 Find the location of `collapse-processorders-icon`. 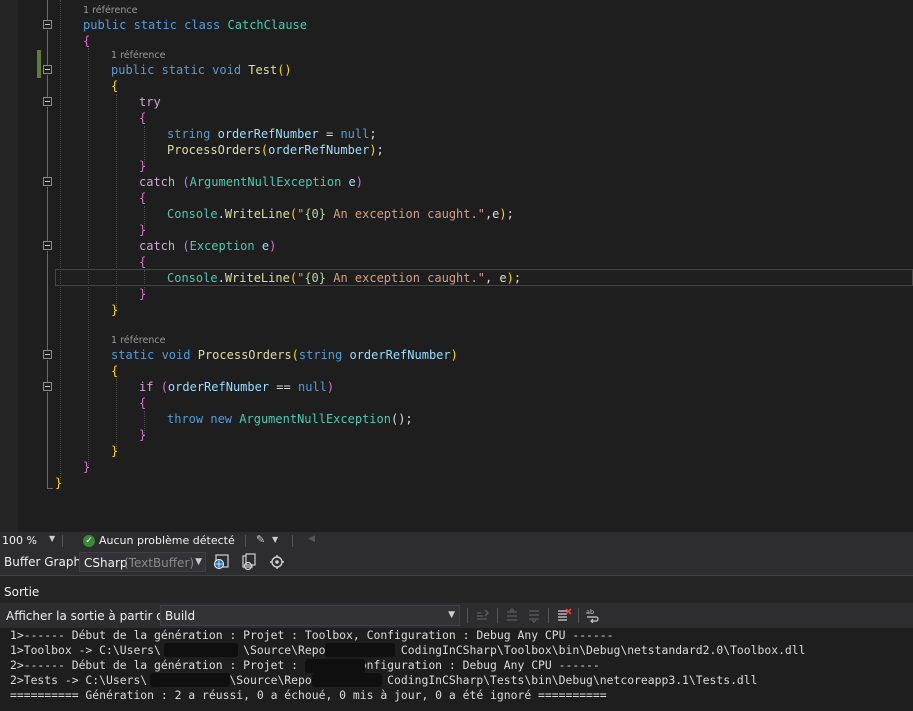

collapse-processorders-icon is located at coordinates (47, 354).